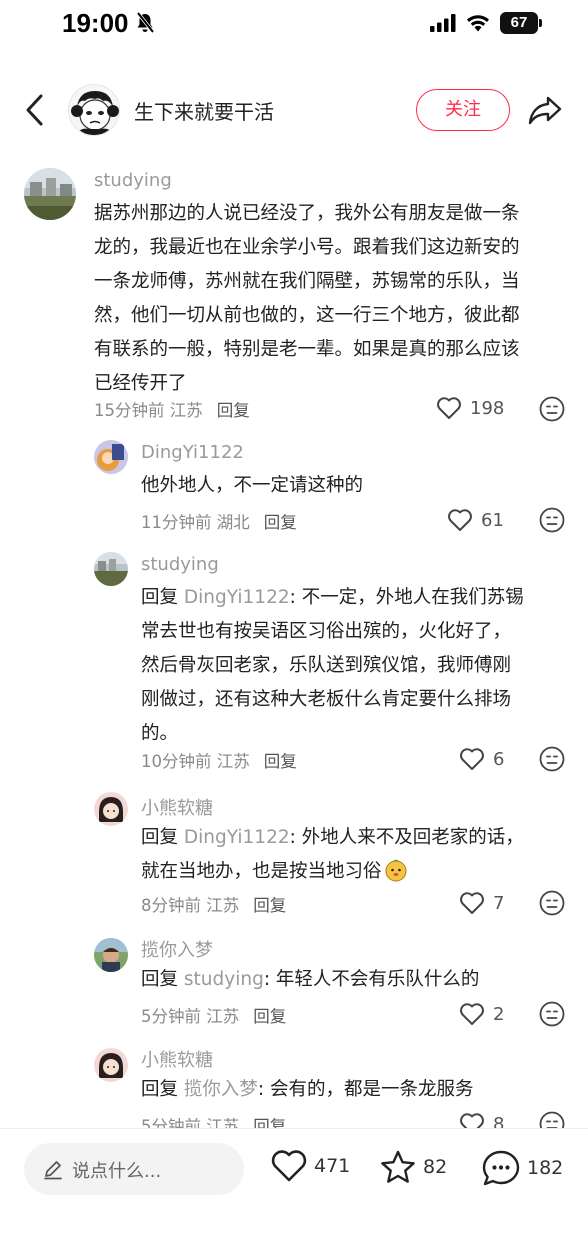  I want to click on like-button: 8, so click(481, 1120).